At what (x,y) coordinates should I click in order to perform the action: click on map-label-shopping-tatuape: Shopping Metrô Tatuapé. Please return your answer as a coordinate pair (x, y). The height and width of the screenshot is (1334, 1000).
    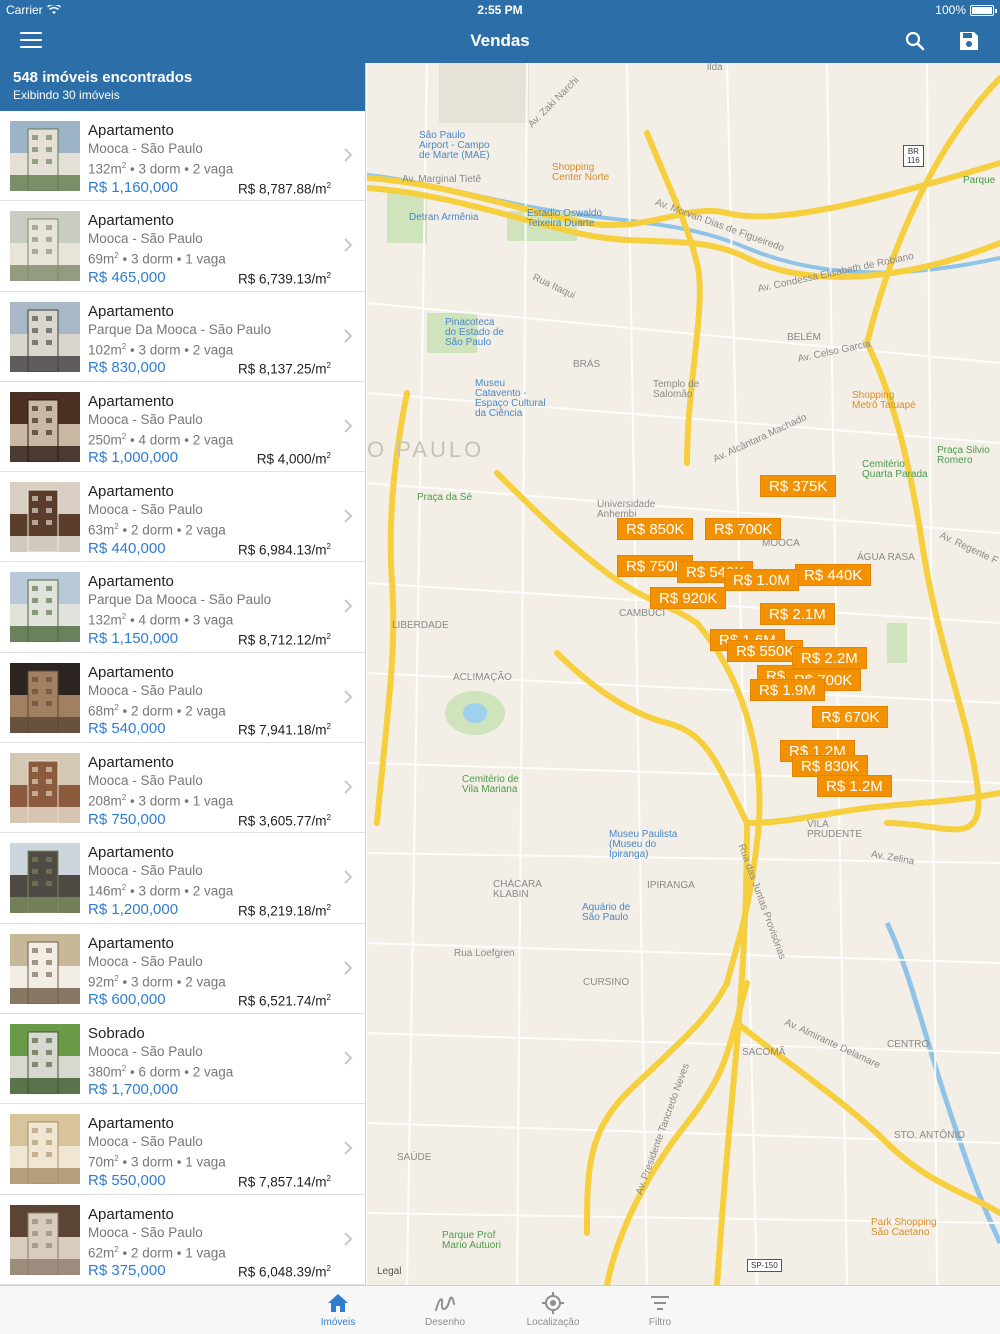
    Looking at the image, I should click on (884, 400).